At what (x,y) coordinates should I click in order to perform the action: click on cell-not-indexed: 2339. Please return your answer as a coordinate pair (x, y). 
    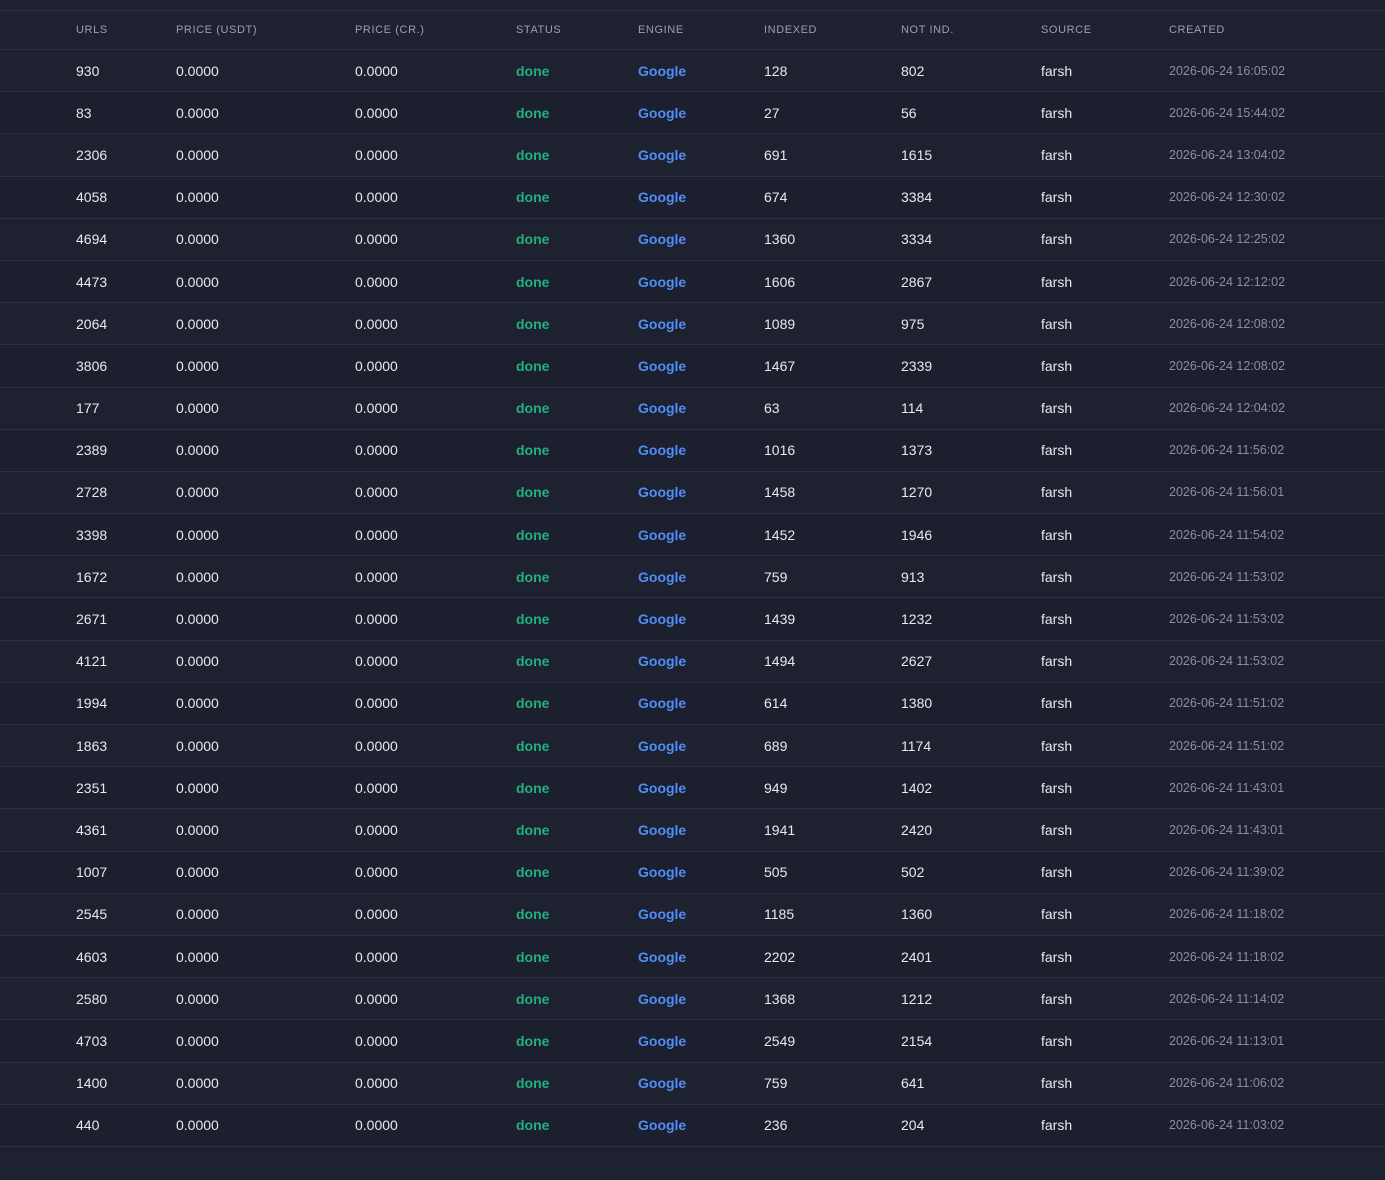
    Looking at the image, I should click on (917, 365).